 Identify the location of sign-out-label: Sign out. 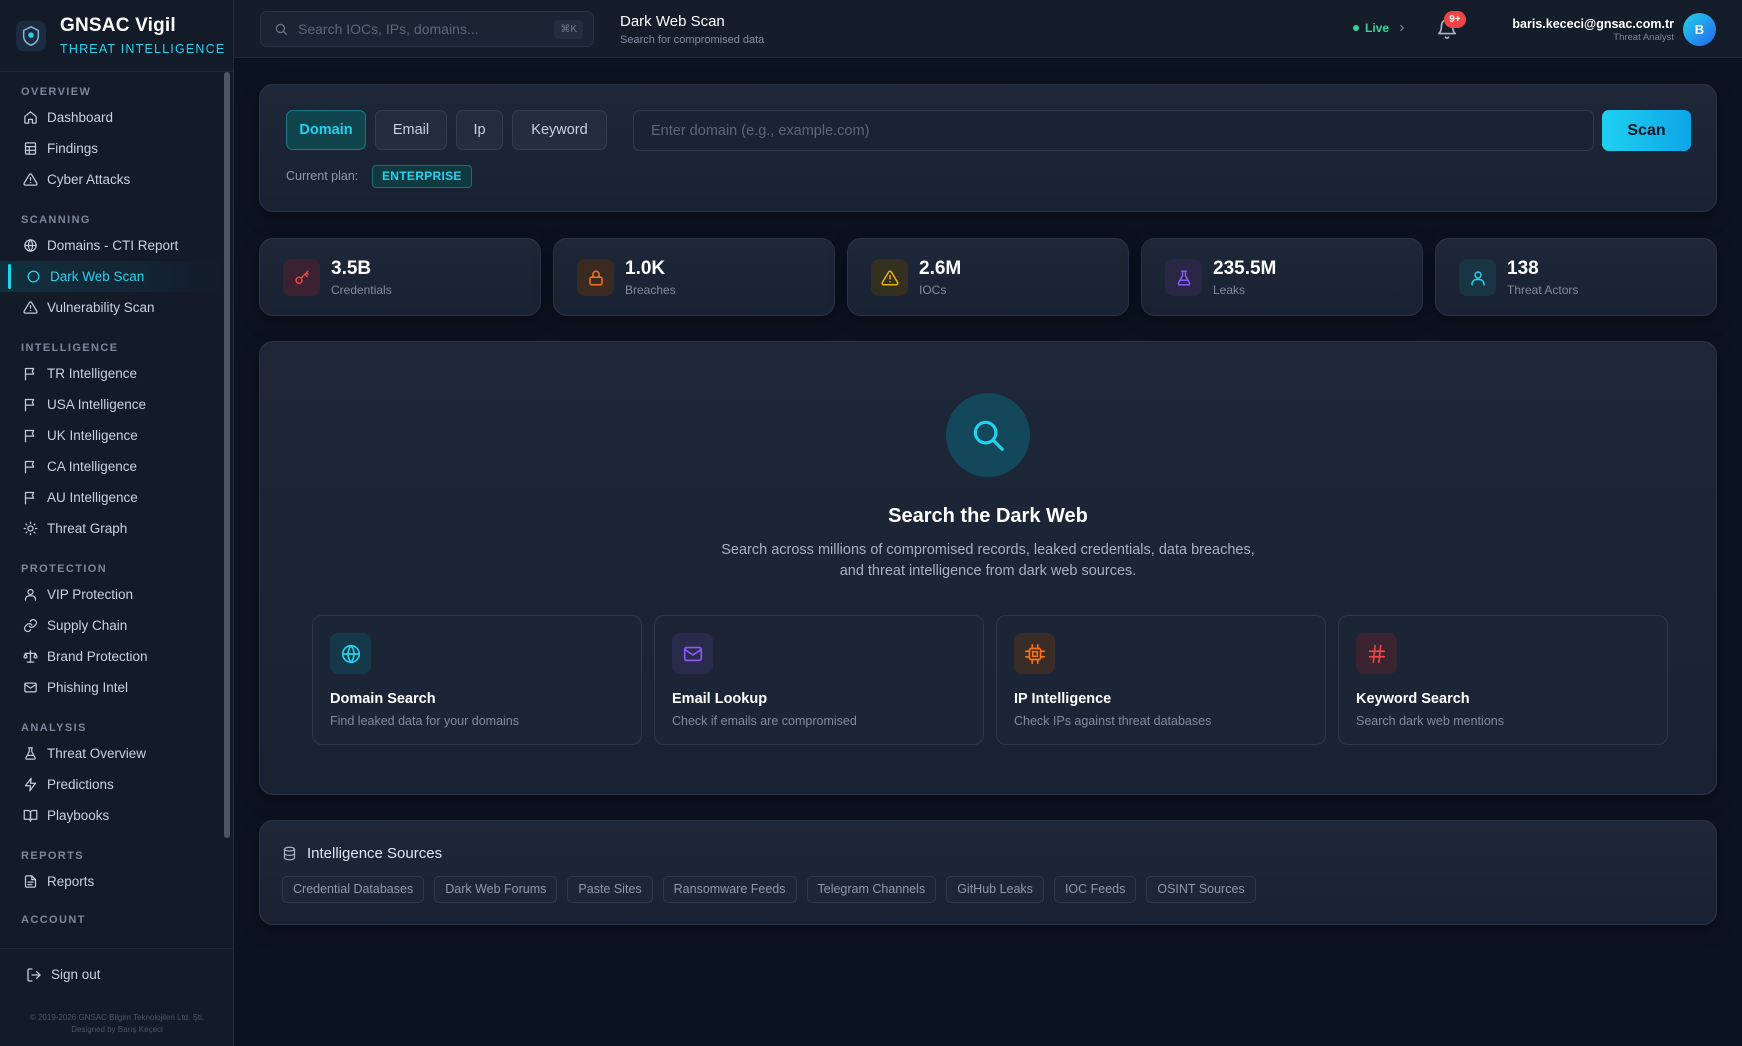
(76, 974).